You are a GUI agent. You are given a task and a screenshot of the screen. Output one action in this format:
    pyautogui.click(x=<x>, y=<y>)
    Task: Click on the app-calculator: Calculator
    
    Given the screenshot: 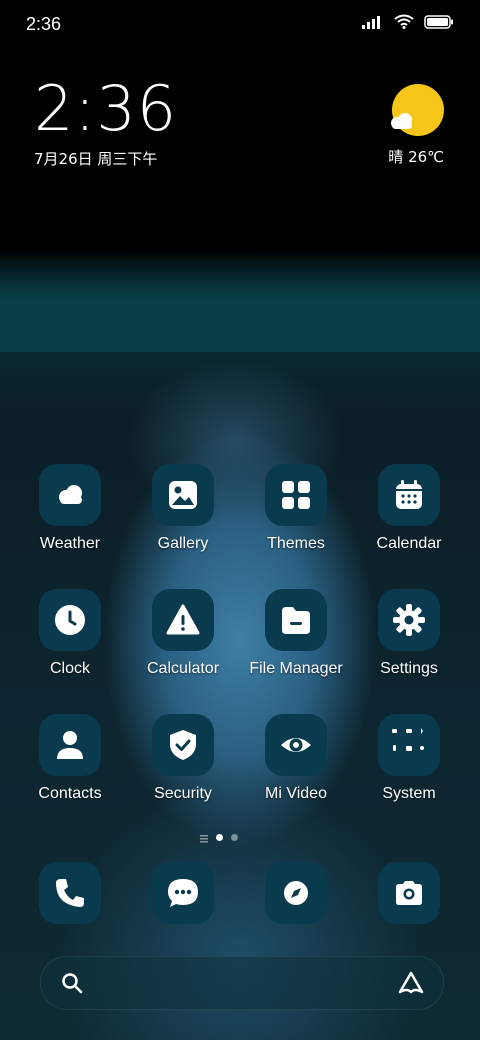 What is the action you would take?
    pyautogui.click(x=183, y=633)
    